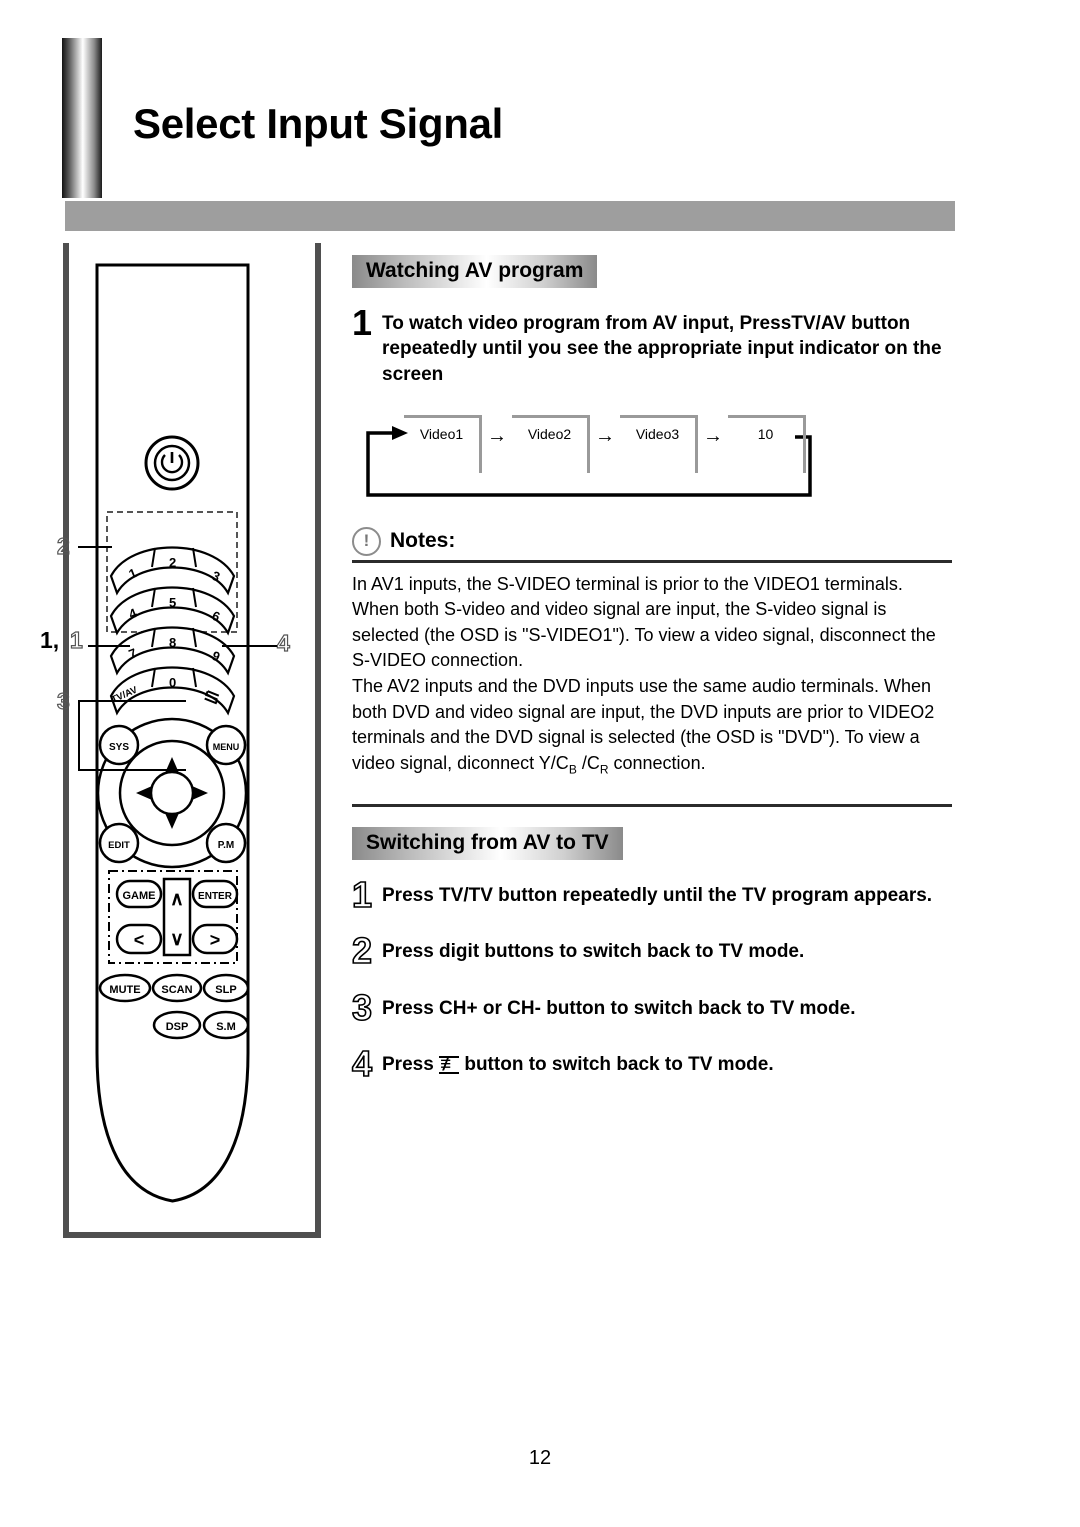  What do you see at coordinates (652, 561) in the screenshot?
I see `notes-divider` at bounding box center [652, 561].